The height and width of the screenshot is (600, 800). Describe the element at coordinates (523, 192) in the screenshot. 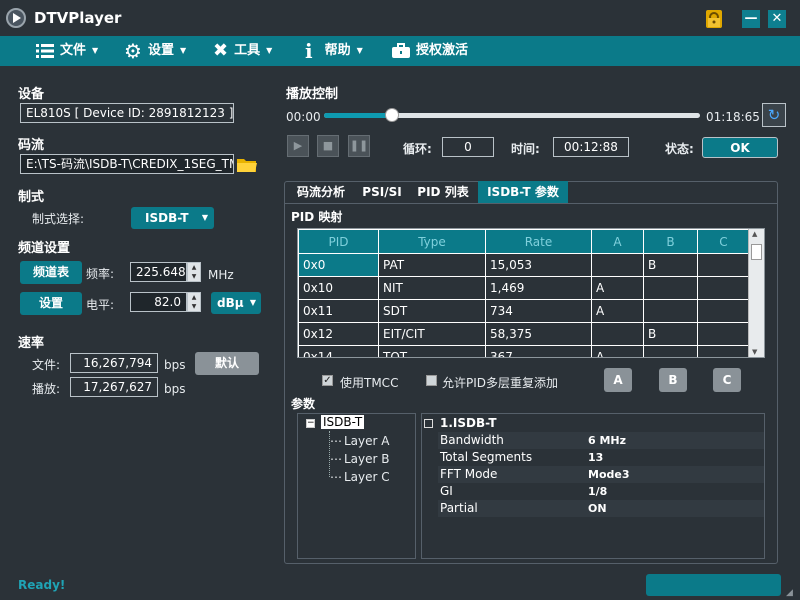

I see `tab-isdbt-params: ISDB-T 参数` at that location.